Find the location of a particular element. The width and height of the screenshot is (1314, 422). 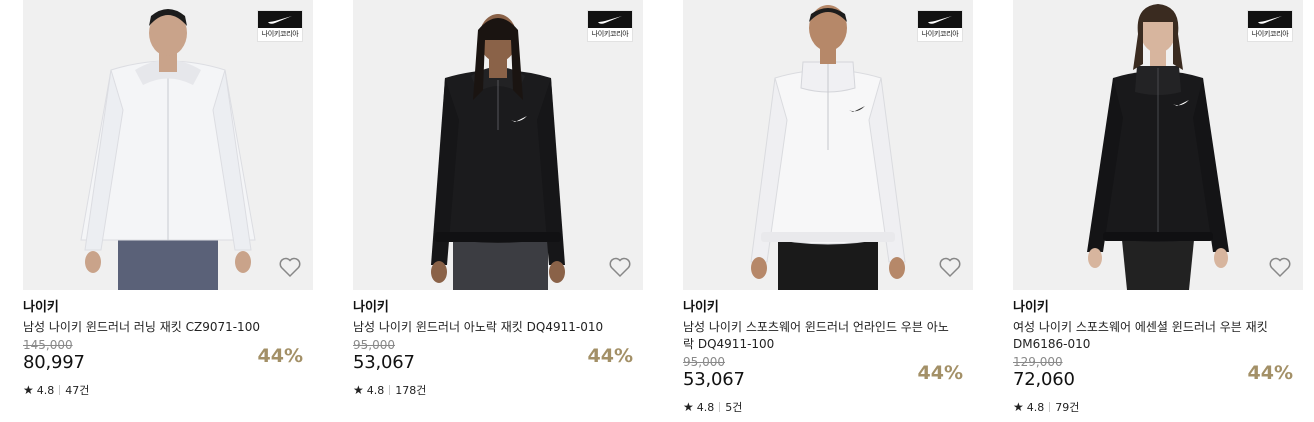

review-count: 178건 is located at coordinates (411, 390).